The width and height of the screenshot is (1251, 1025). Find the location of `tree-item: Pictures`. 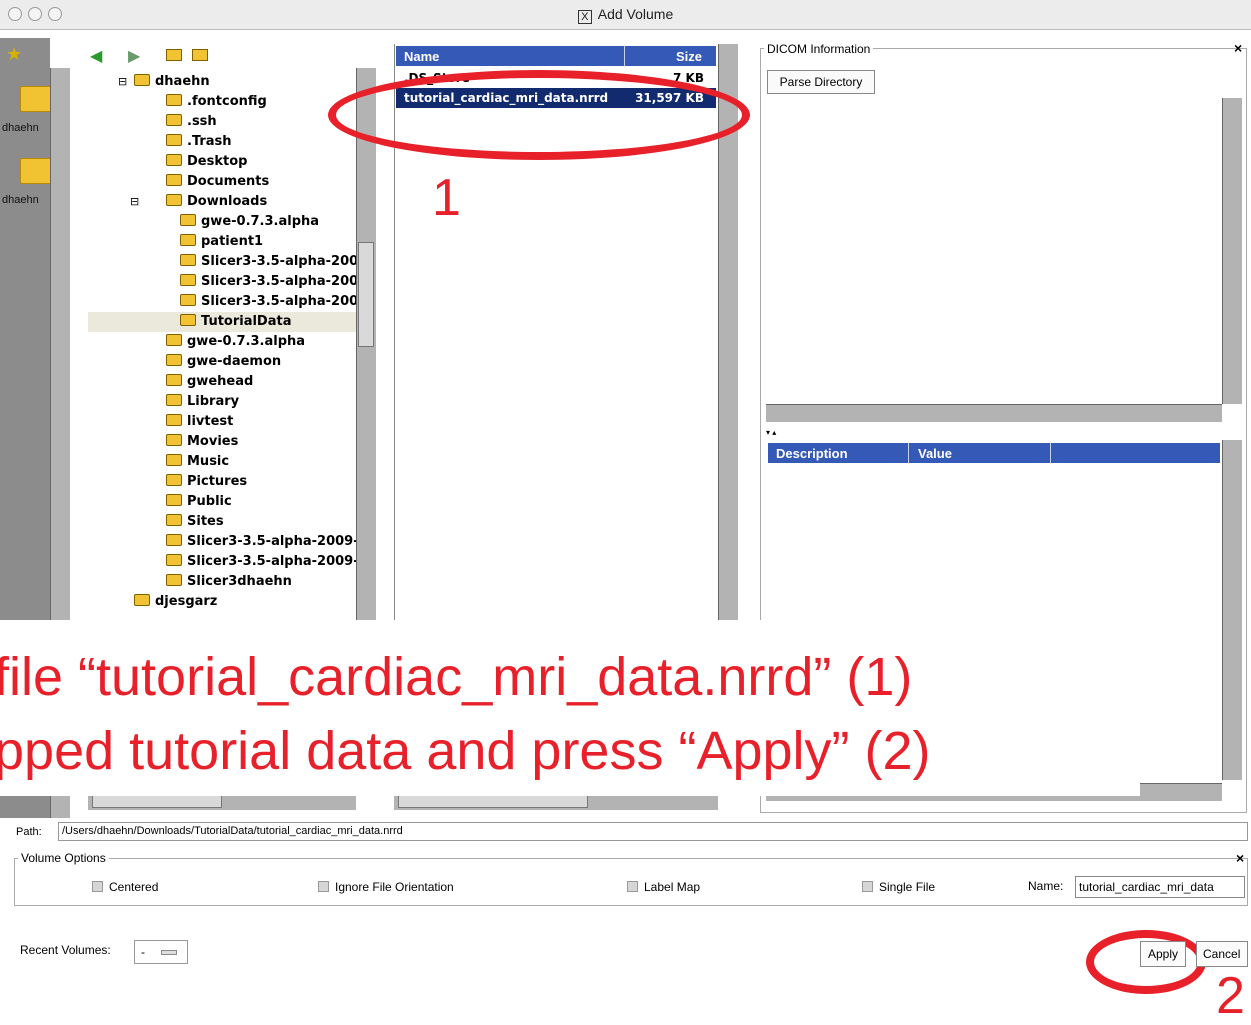

tree-item: Pictures is located at coordinates (206, 482).